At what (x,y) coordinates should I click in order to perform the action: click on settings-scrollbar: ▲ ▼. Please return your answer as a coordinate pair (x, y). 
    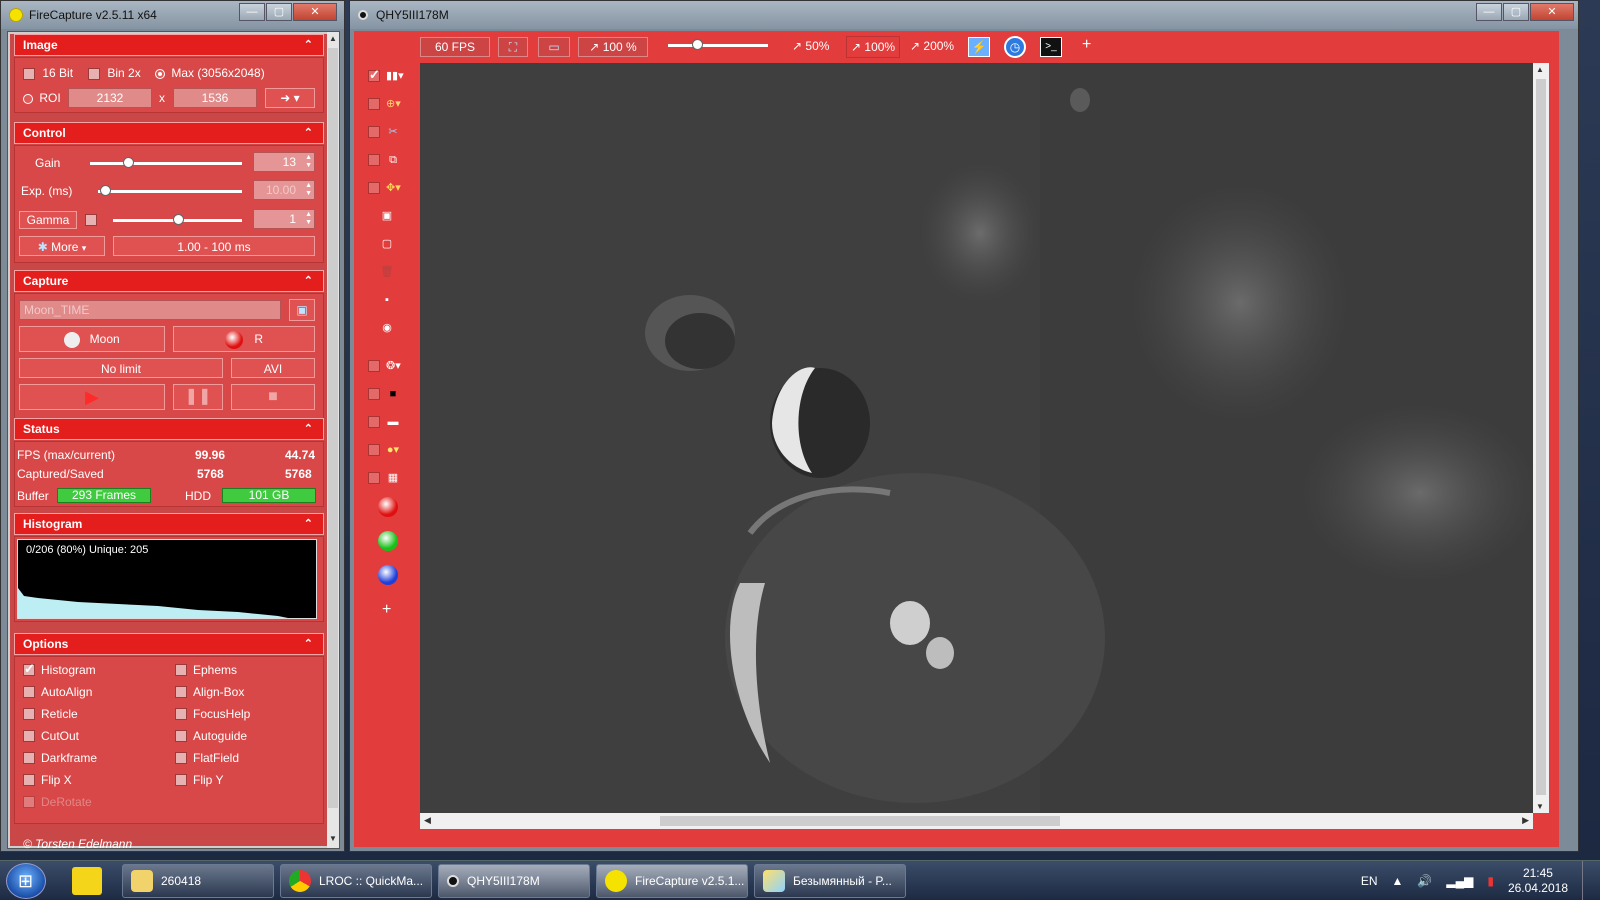
    Looking at the image, I should click on (333, 440).